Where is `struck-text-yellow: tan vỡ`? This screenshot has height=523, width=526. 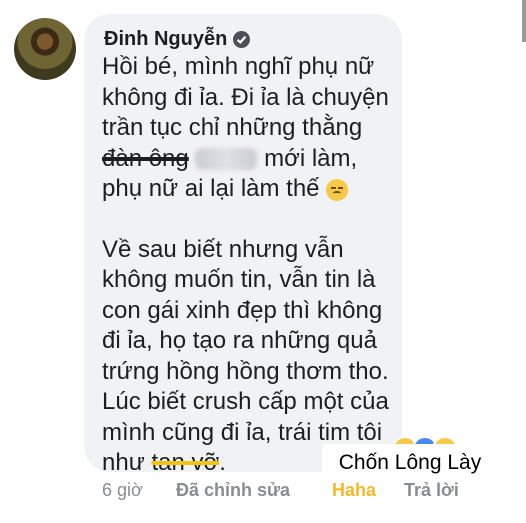 struck-text-yellow: tan vỡ is located at coordinates (185, 462).